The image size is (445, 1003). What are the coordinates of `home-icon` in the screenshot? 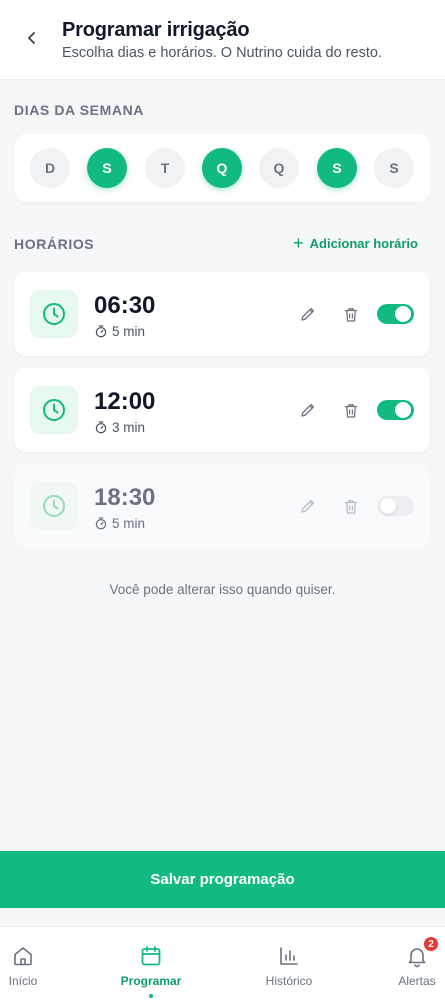 It's located at (23, 956).